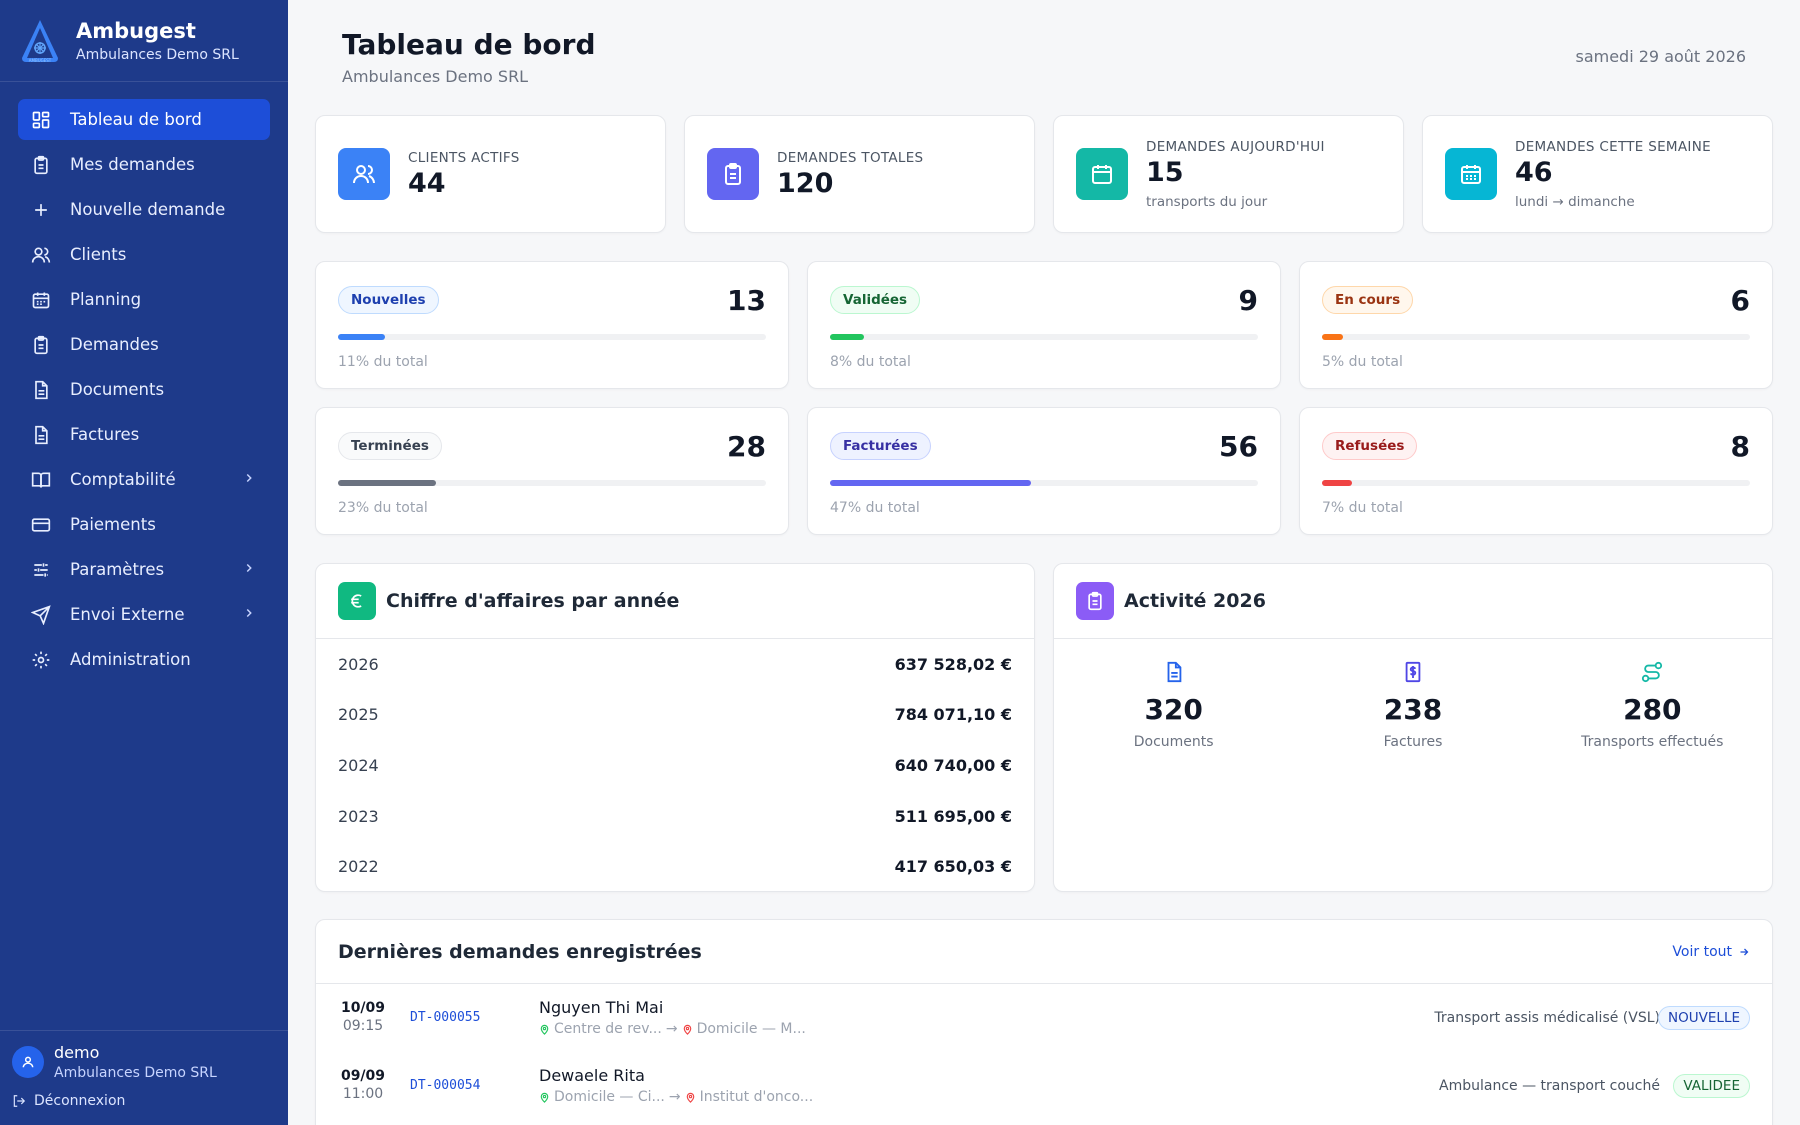 The height and width of the screenshot is (1125, 1800). I want to click on revenue-year: 2024, so click(358, 765).